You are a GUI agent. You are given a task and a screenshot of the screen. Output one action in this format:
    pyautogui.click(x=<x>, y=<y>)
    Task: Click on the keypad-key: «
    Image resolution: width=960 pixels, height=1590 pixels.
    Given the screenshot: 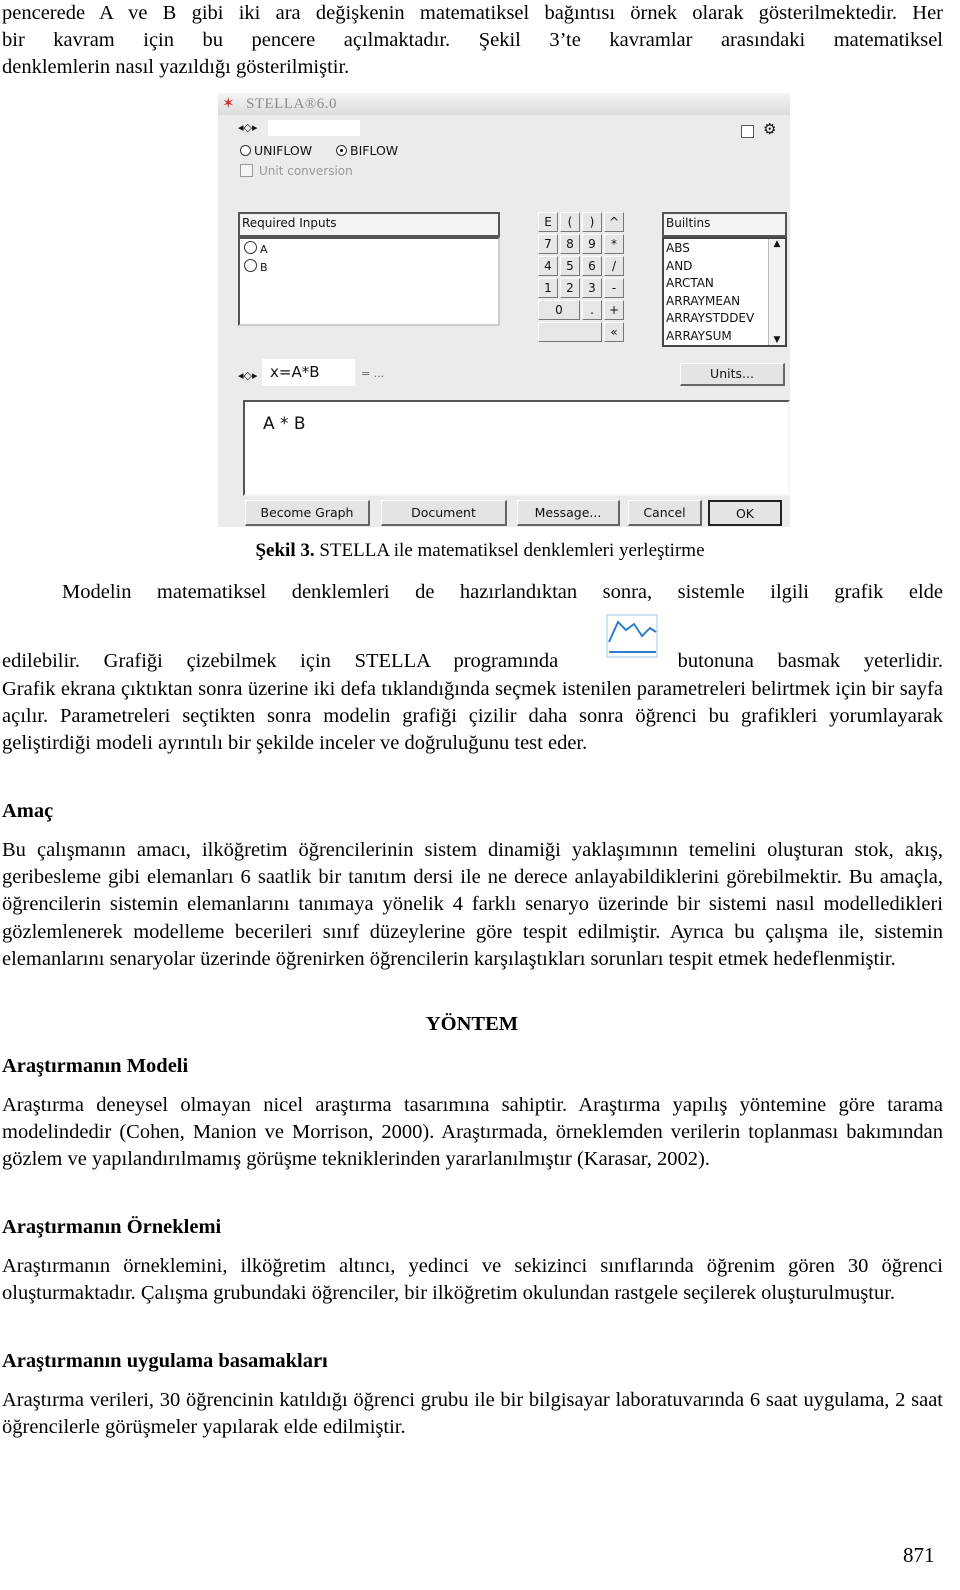 What is the action you would take?
    pyautogui.click(x=614, y=332)
    